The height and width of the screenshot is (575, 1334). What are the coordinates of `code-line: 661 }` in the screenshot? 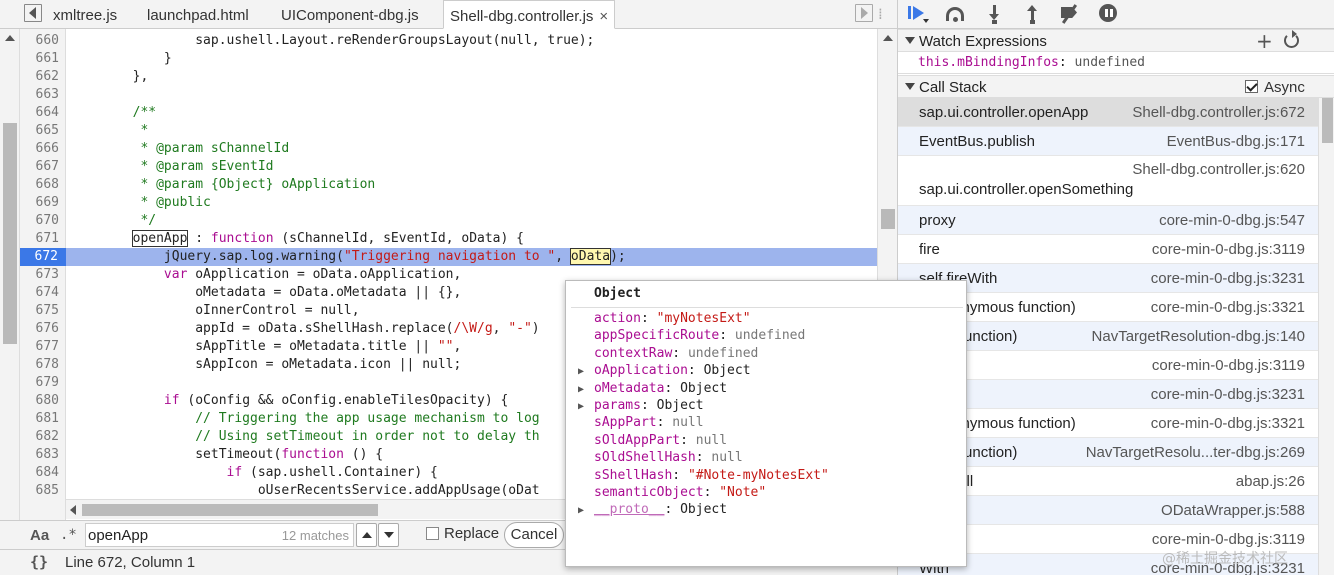 It's located at (438, 59).